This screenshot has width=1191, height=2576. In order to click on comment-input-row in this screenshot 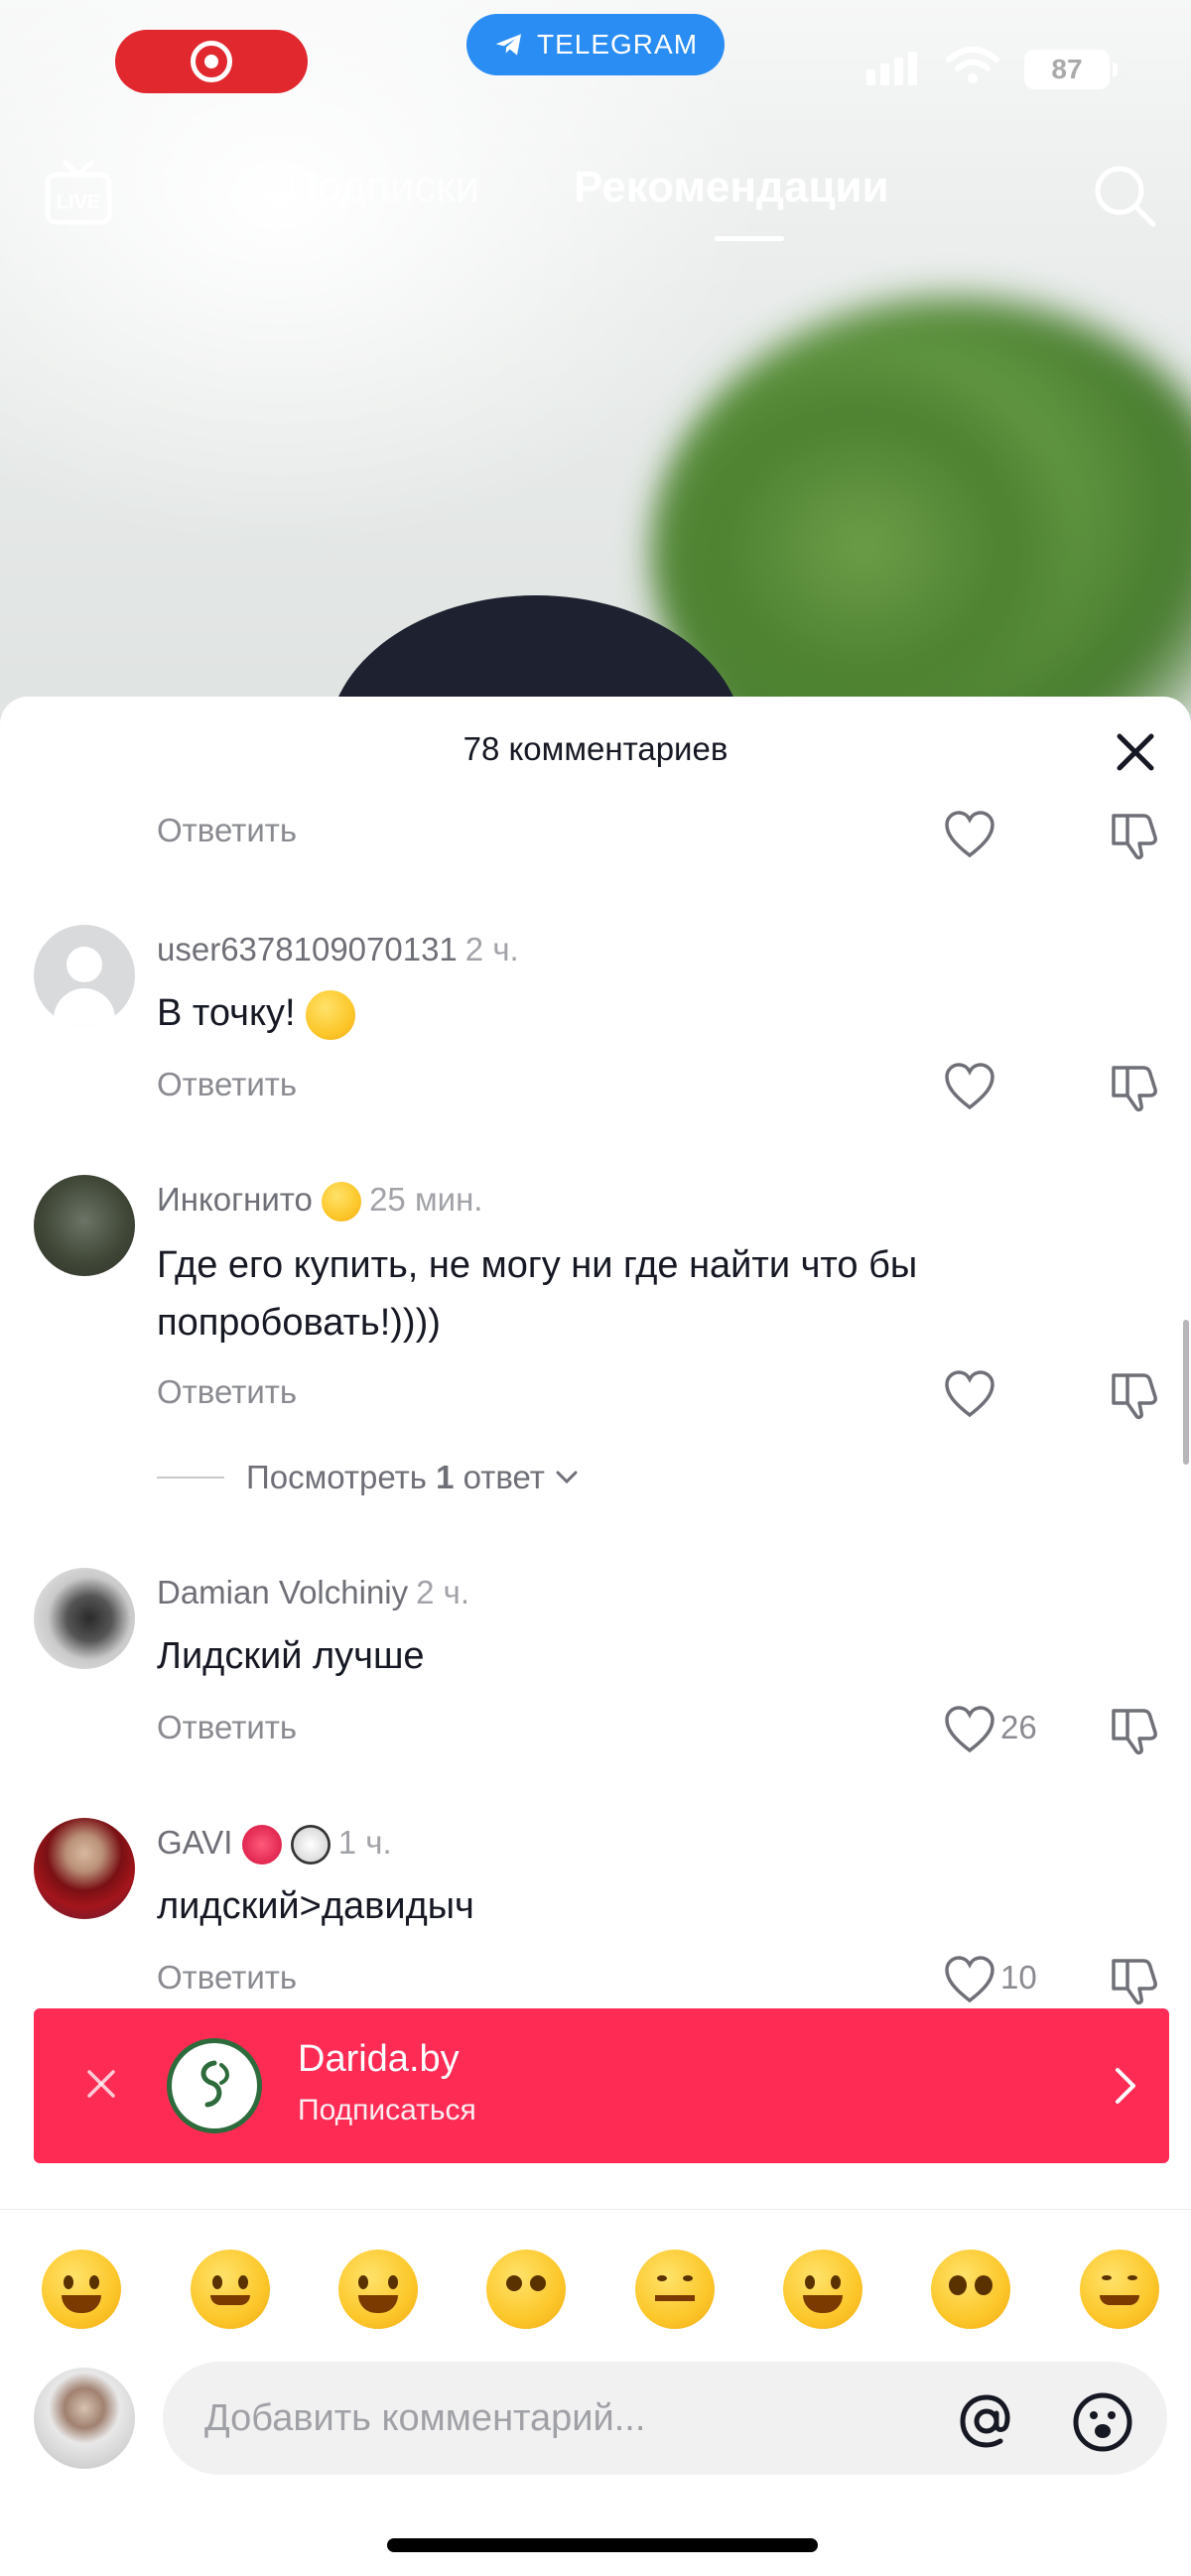, I will do `click(595, 2421)`.